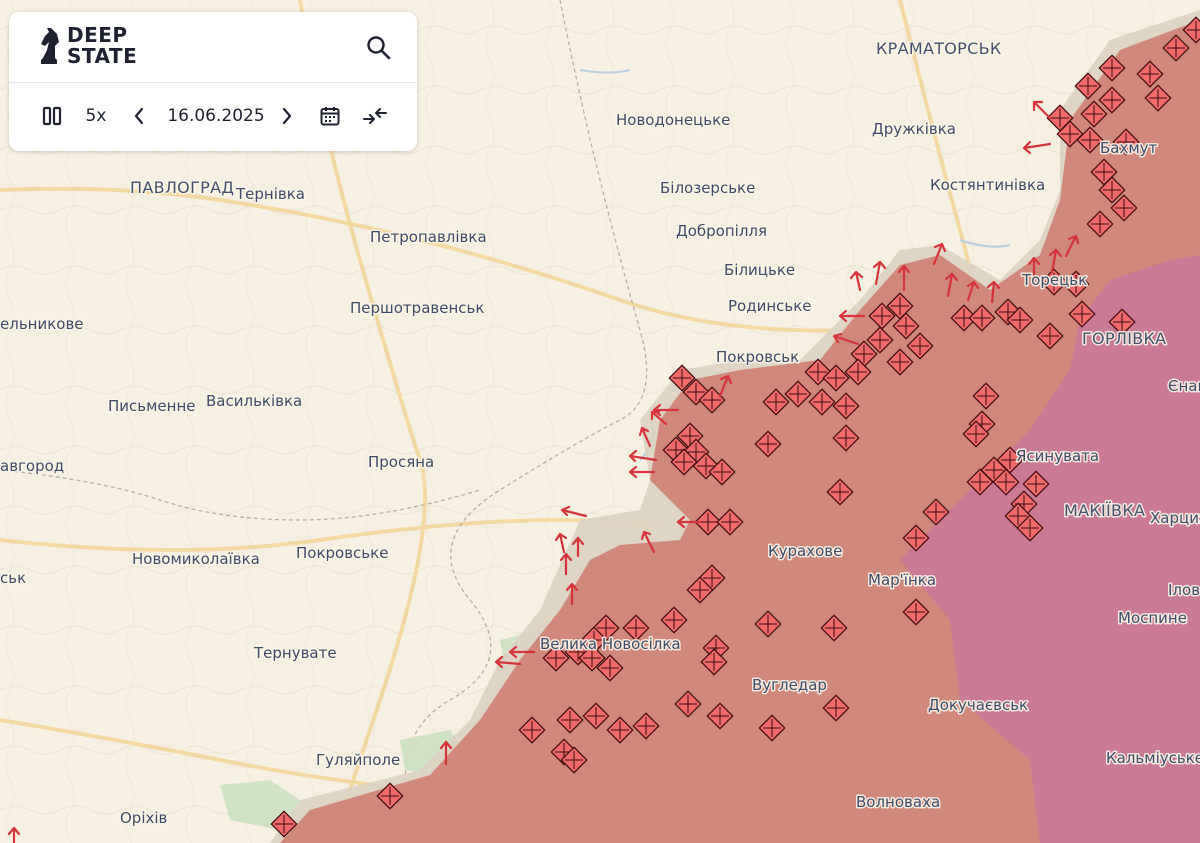  What do you see at coordinates (216, 116) in the screenshot?
I see `current-date: 16.06.2025` at bounding box center [216, 116].